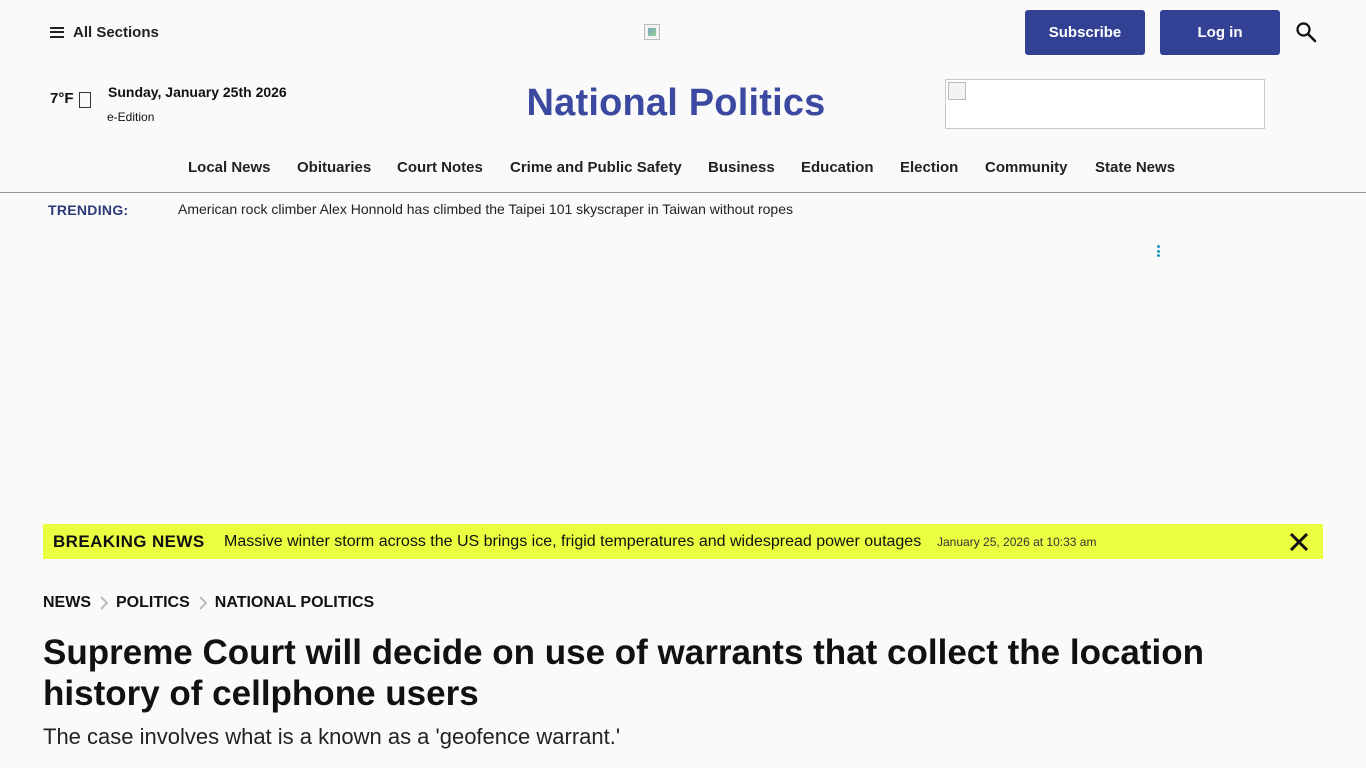  What do you see at coordinates (1026, 167) in the screenshot?
I see `nav-item-community: Community` at bounding box center [1026, 167].